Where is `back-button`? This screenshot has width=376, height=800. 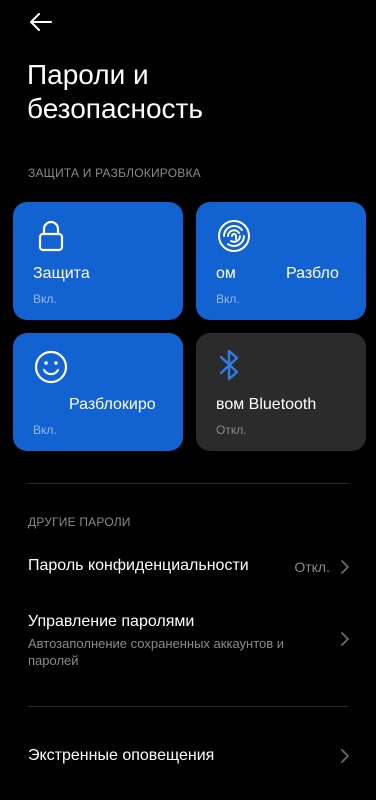
back-button is located at coordinates (41, 22).